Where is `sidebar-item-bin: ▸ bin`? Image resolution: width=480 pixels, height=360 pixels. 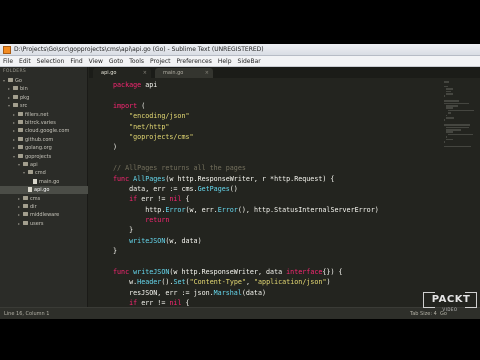 sidebar-item-bin: ▸ bin is located at coordinates (44, 89).